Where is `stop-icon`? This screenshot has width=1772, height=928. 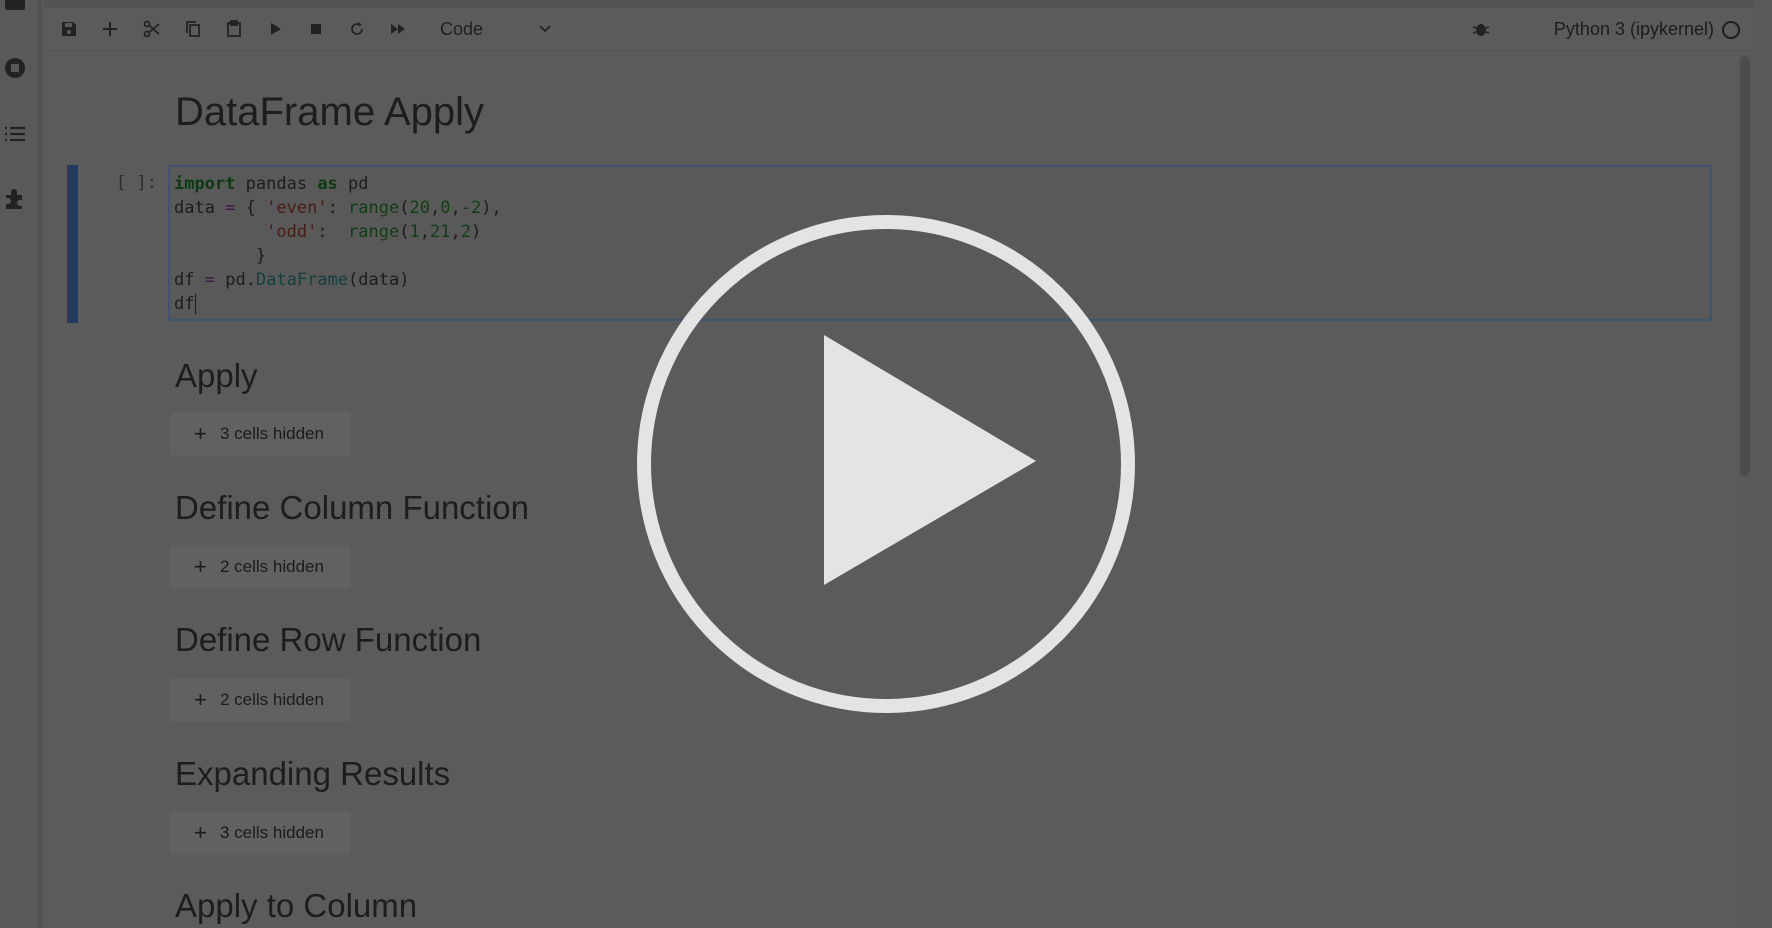 stop-icon is located at coordinates (316, 29).